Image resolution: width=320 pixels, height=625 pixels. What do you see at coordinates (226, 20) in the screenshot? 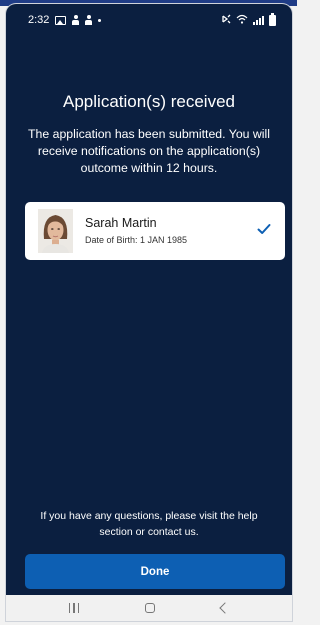
I see `mute-icon` at bounding box center [226, 20].